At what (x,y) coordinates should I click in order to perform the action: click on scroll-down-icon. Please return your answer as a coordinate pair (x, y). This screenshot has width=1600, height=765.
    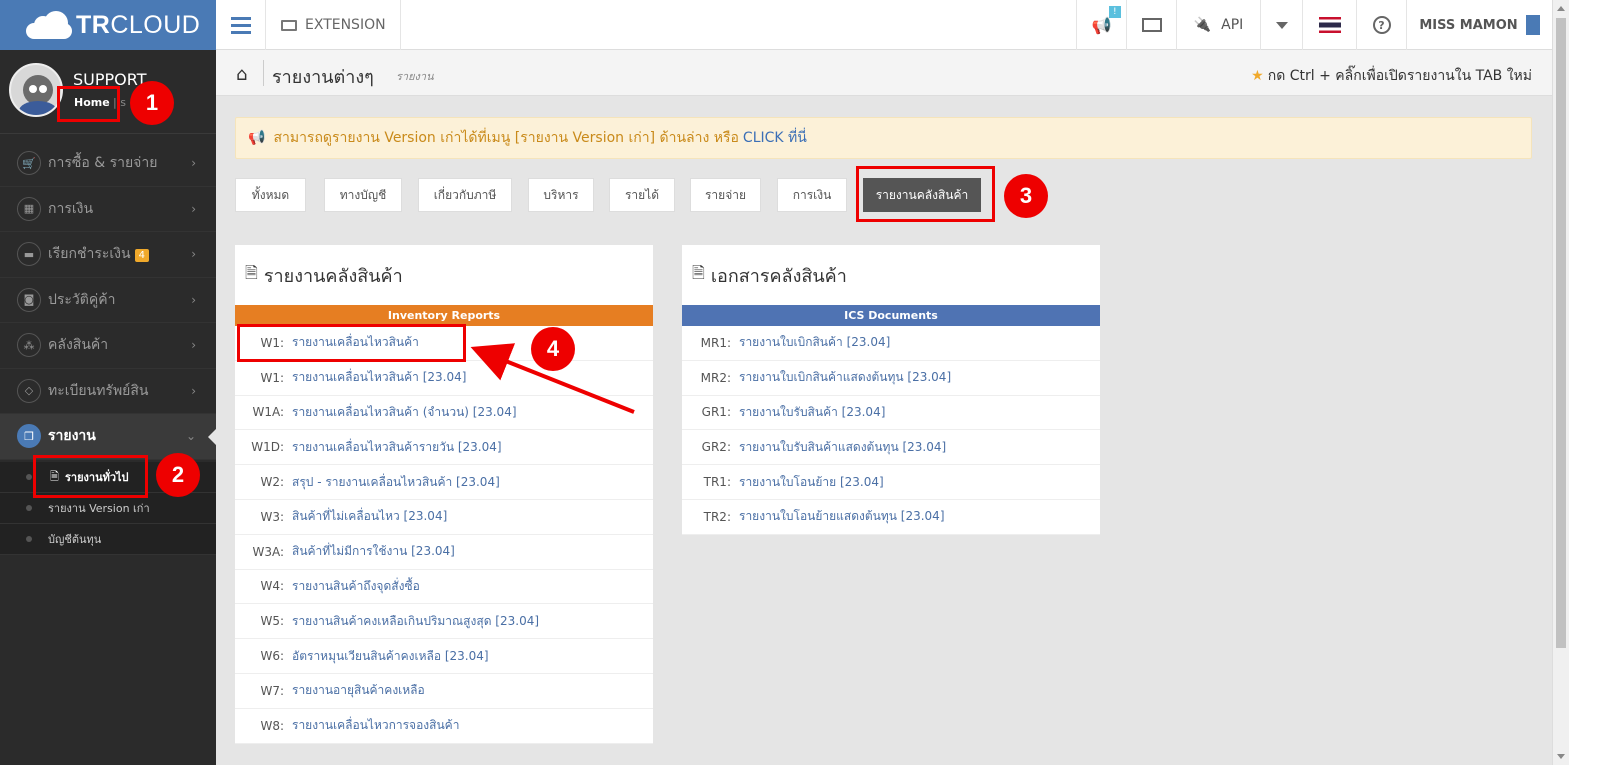
    Looking at the image, I should click on (1561, 756).